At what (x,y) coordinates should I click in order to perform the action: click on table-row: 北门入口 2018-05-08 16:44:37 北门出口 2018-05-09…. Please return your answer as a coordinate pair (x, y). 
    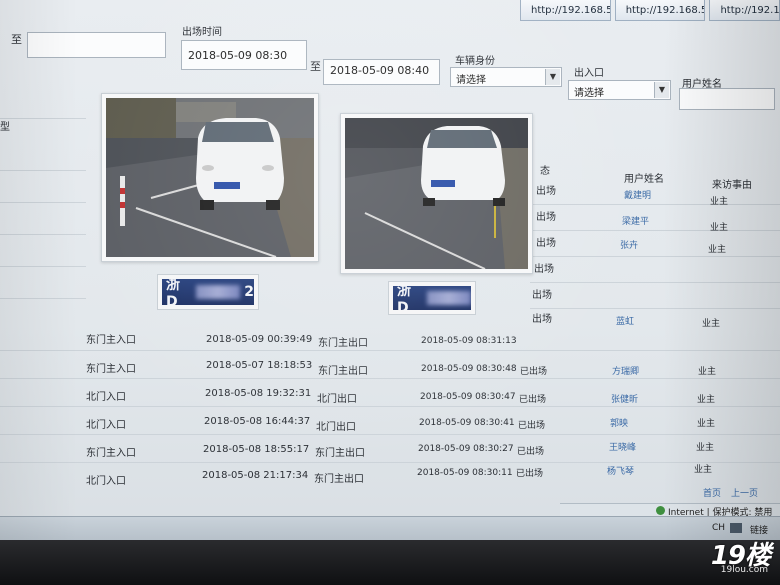
    Looking at the image, I should click on (390, 420).